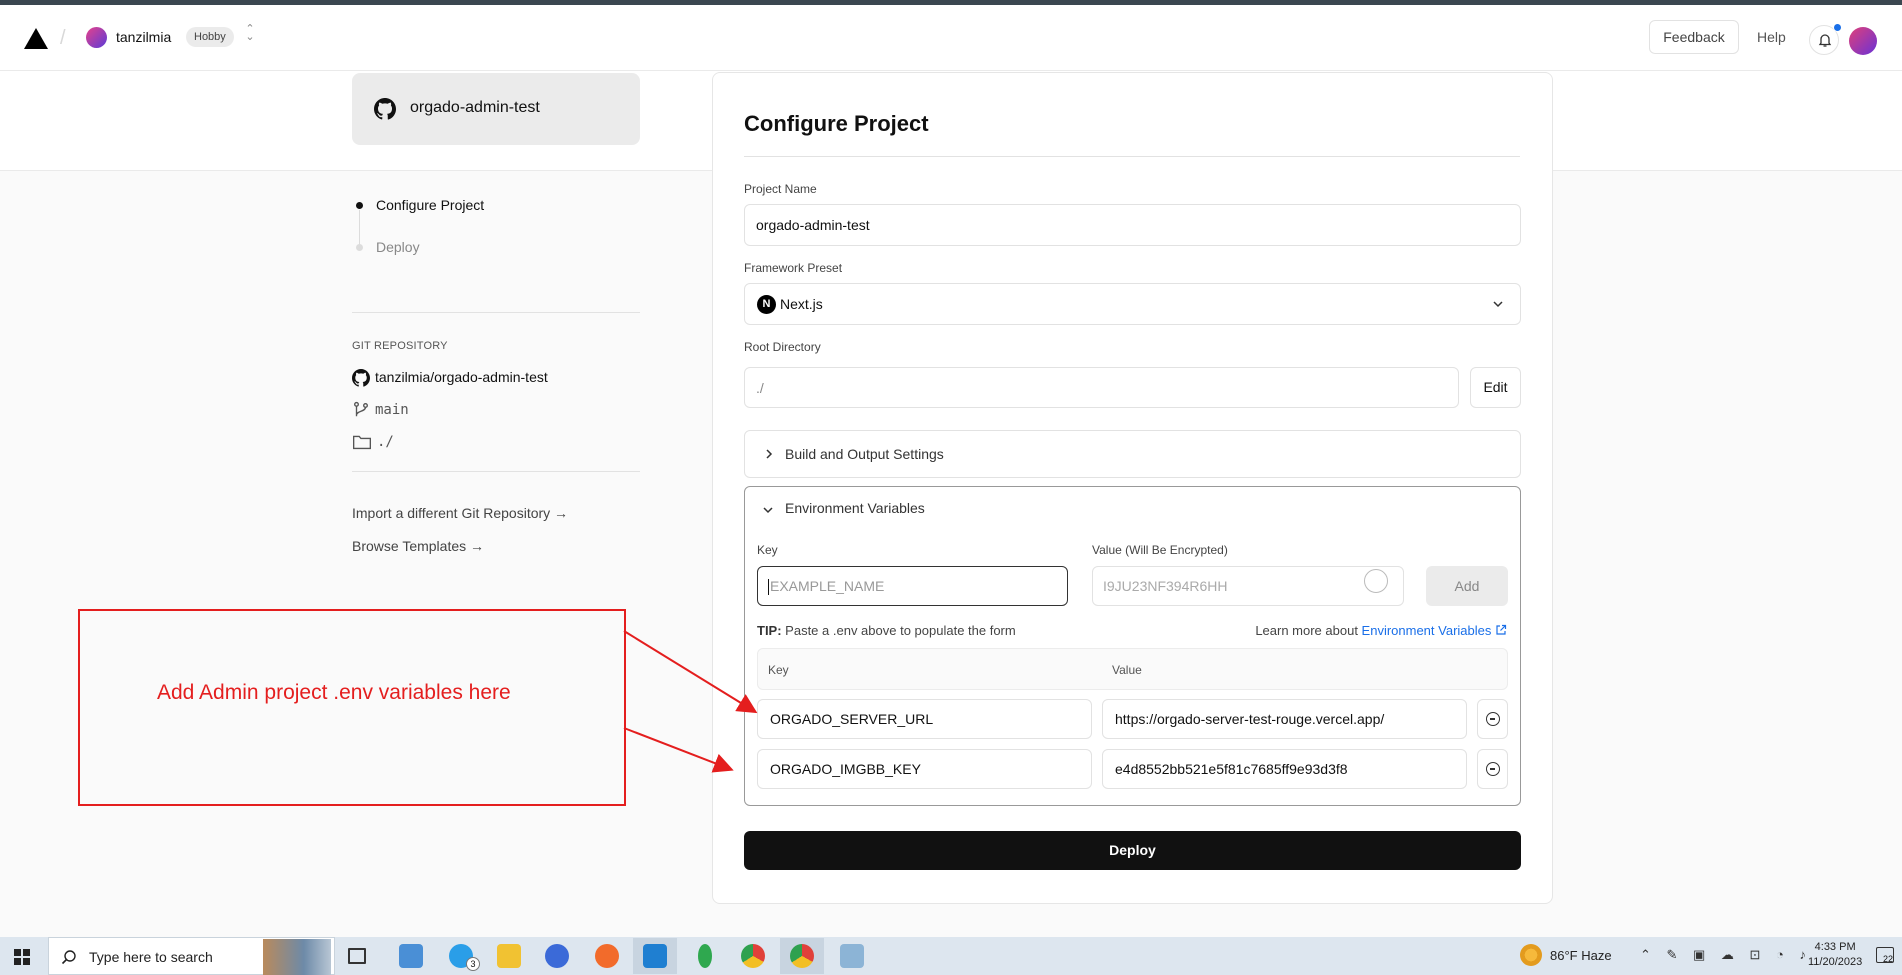  Describe the element at coordinates (392, 410) in the screenshot. I see `git-branch-name: main` at that location.